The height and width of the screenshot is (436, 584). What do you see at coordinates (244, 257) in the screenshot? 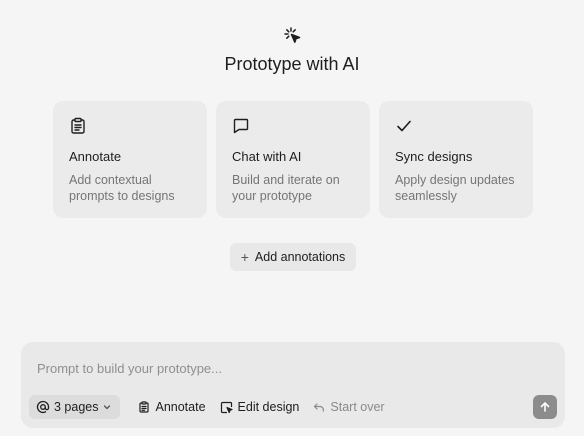
I see `plus-icon: +` at bounding box center [244, 257].